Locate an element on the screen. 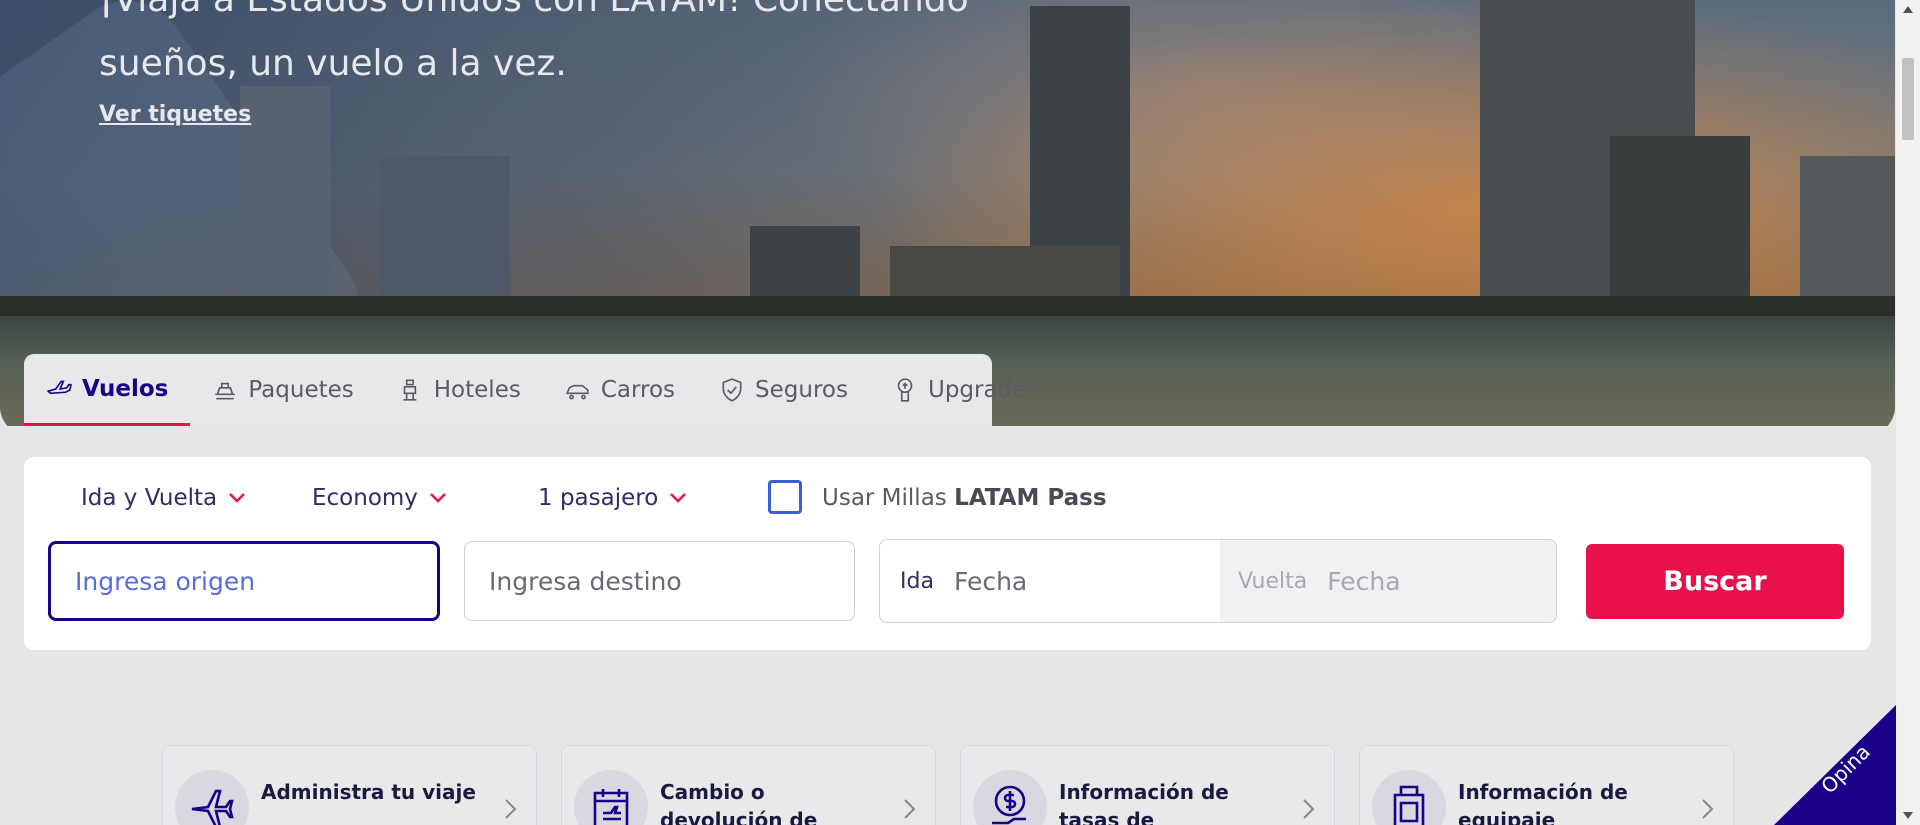 The image size is (1920, 825). return-placeholder: Fecha is located at coordinates (1364, 581).